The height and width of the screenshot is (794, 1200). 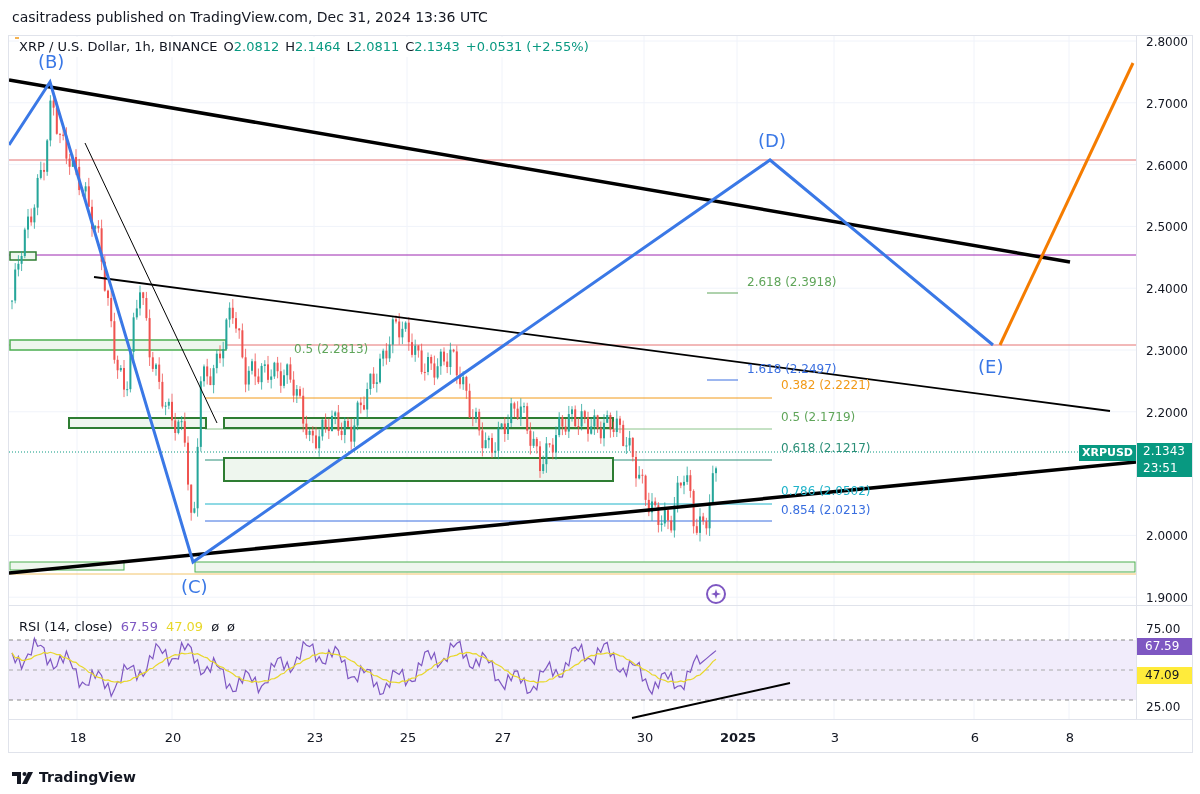 I want to click on logo-icon, so click(x=23, y=777).